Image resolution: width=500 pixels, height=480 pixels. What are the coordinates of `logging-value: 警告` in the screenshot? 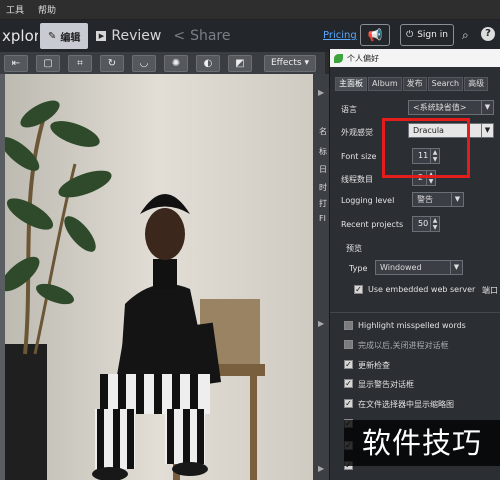 It's located at (425, 199).